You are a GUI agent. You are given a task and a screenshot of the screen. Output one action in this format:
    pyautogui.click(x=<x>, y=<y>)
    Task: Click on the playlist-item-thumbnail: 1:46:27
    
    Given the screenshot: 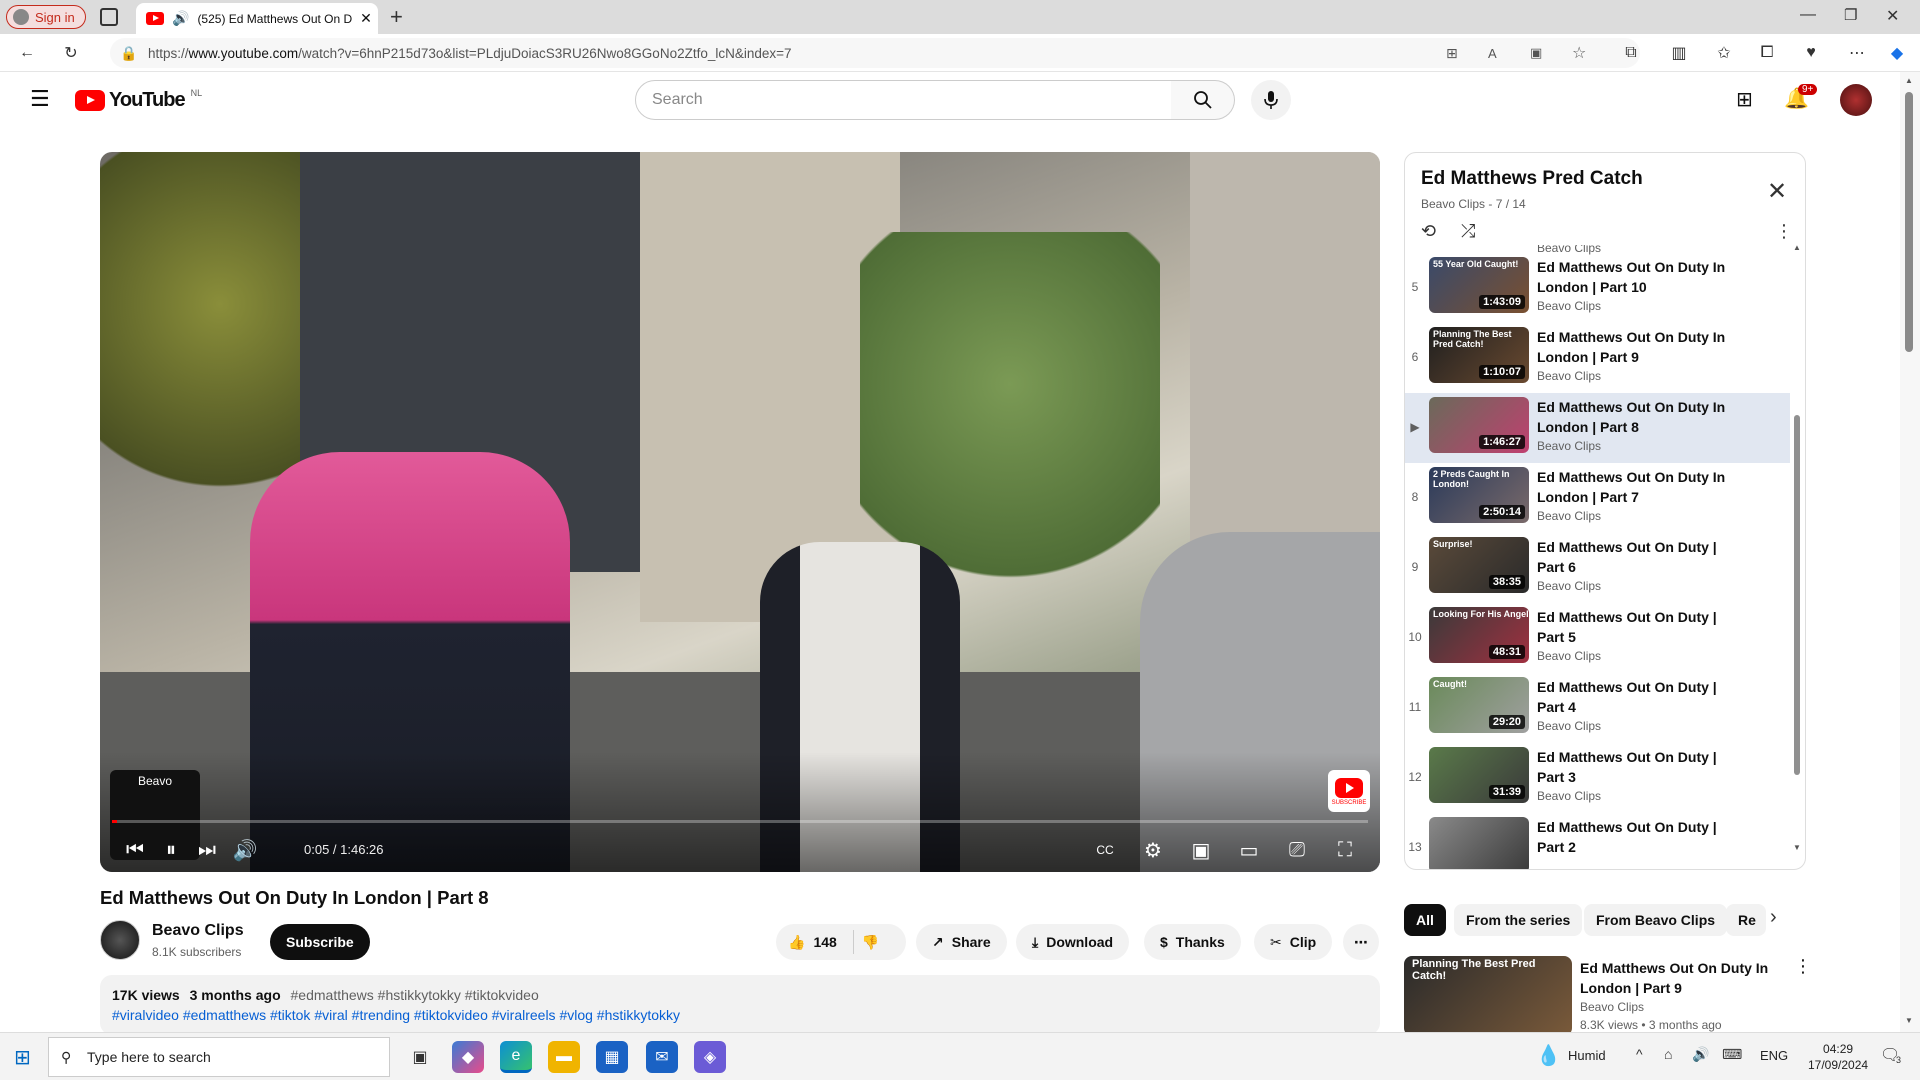 What is the action you would take?
    pyautogui.click(x=1479, y=425)
    